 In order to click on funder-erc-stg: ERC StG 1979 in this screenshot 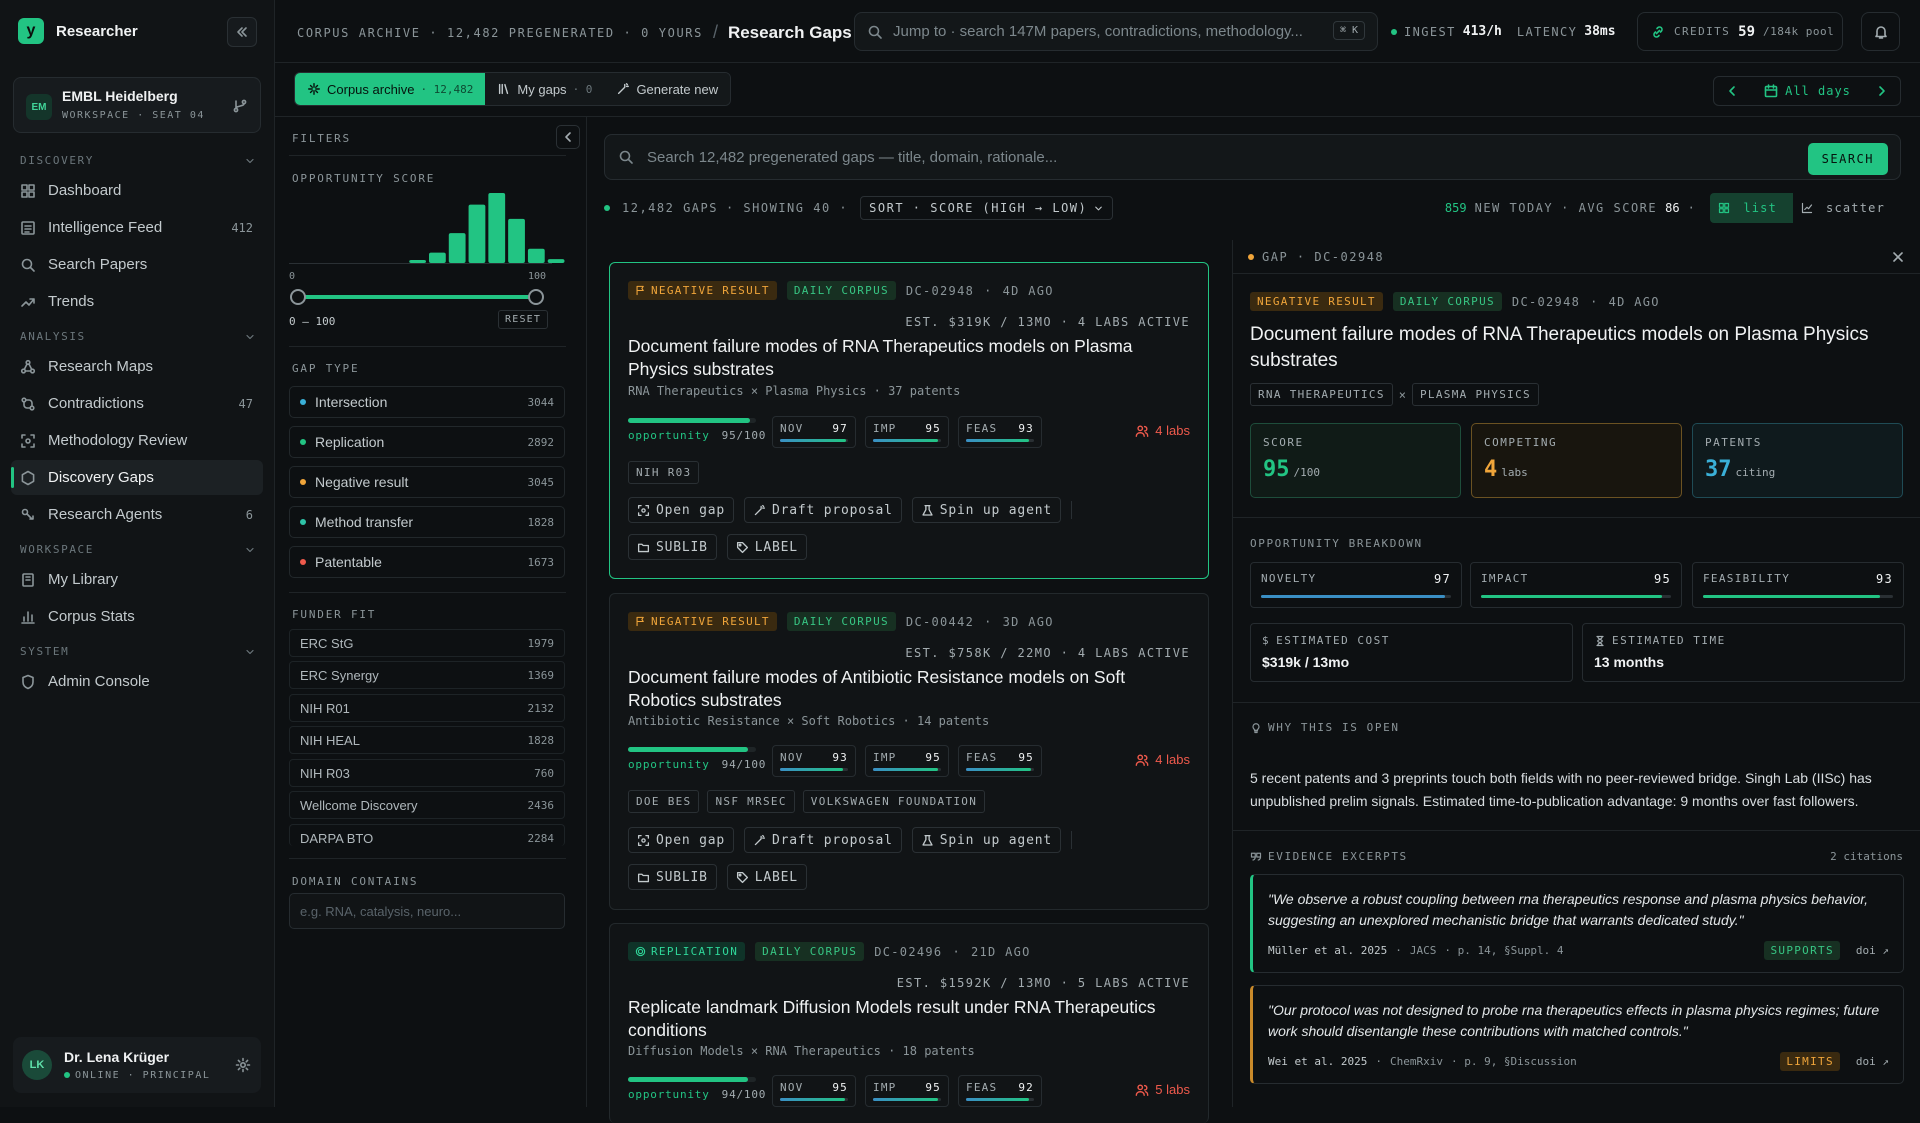, I will do `click(427, 643)`.